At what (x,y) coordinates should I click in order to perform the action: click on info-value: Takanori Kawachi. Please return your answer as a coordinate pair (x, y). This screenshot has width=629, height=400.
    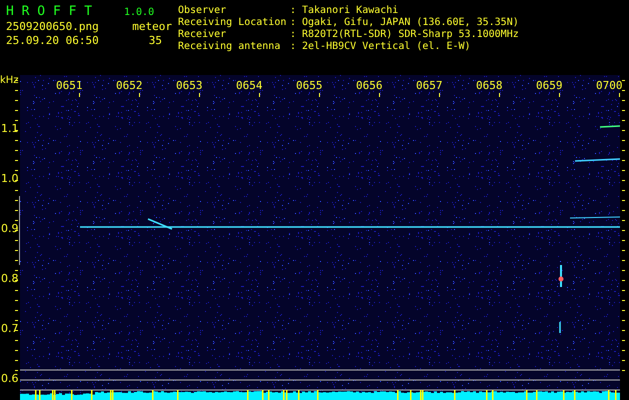
    Looking at the image, I should click on (351, 11).